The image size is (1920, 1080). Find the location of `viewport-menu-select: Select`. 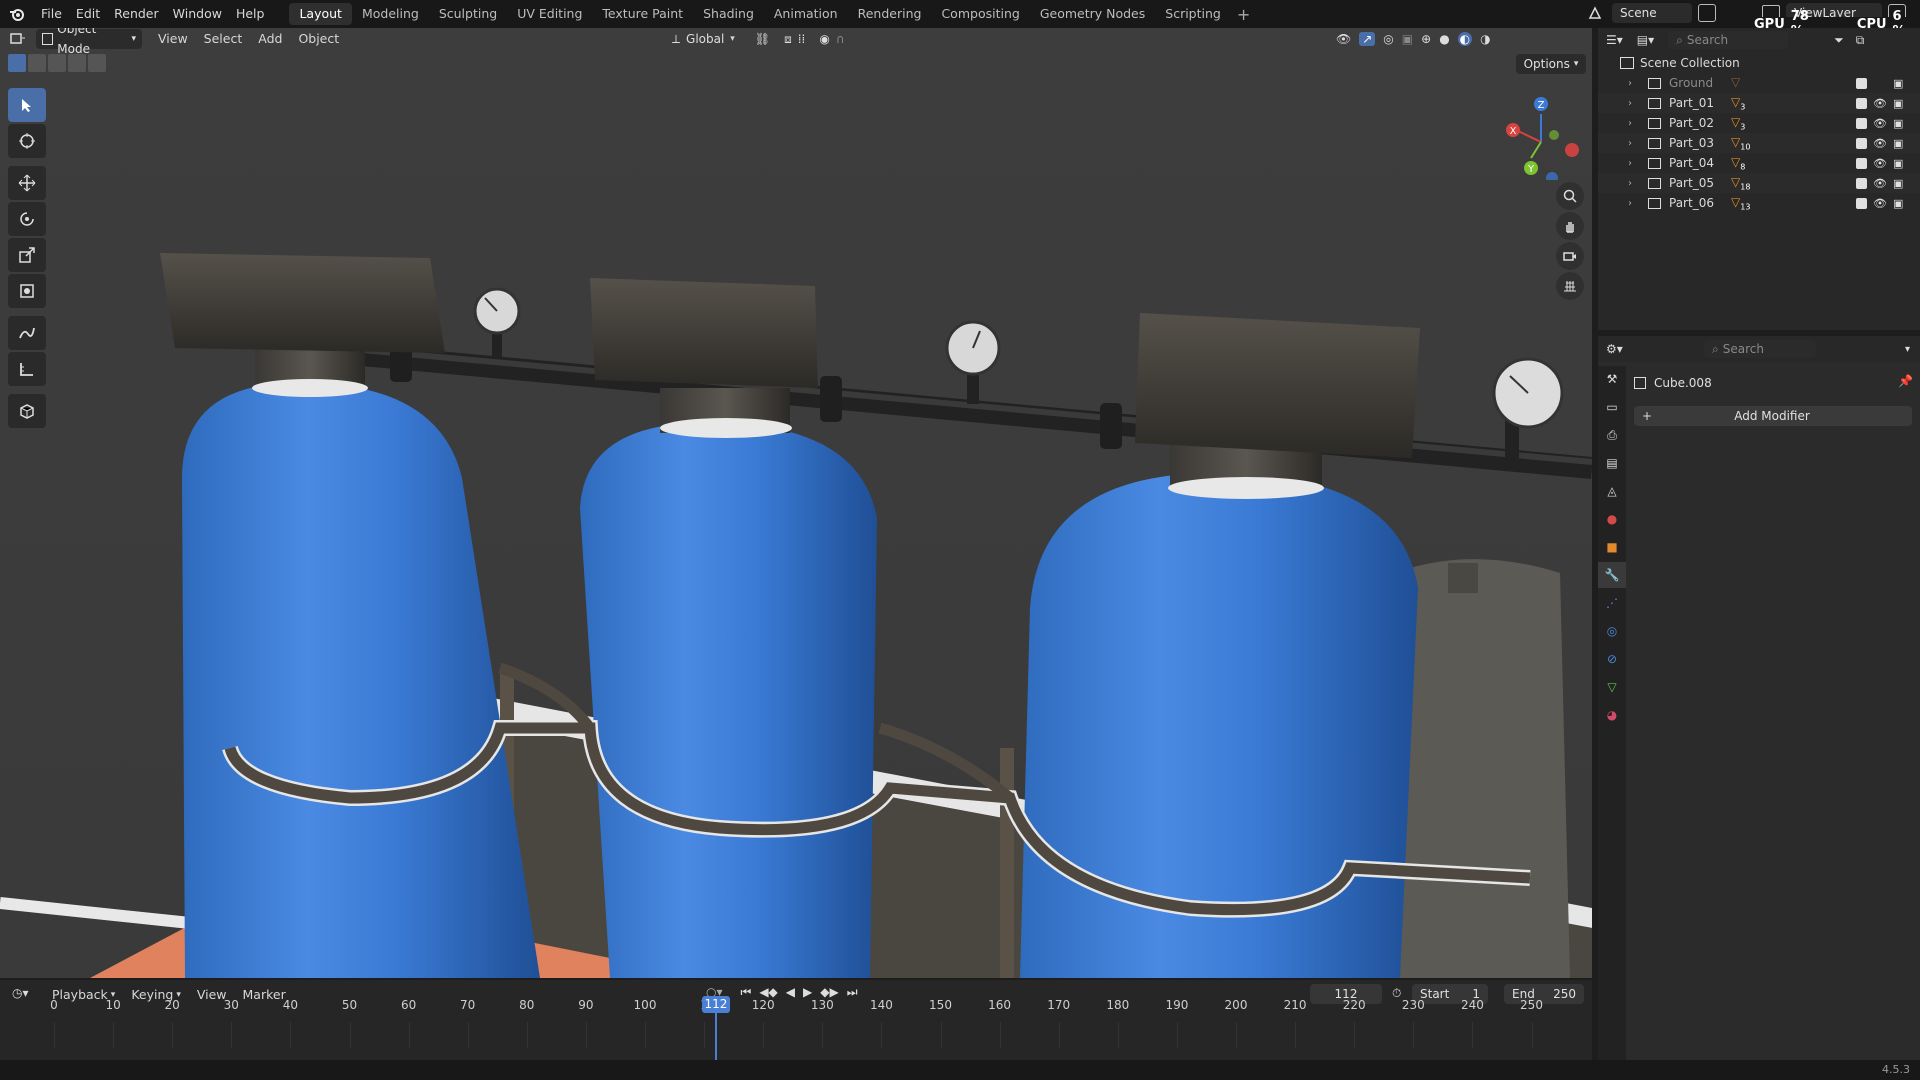

viewport-menu-select: Select is located at coordinates (223, 39).